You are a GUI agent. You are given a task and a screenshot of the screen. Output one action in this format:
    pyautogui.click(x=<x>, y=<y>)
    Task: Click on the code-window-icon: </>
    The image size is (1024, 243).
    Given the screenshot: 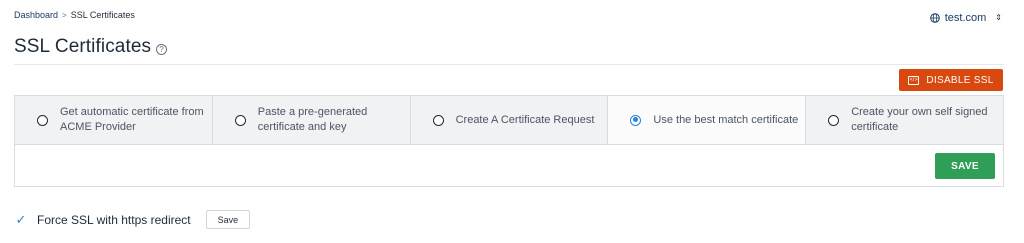 What is the action you would take?
    pyautogui.click(x=914, y=80)
    